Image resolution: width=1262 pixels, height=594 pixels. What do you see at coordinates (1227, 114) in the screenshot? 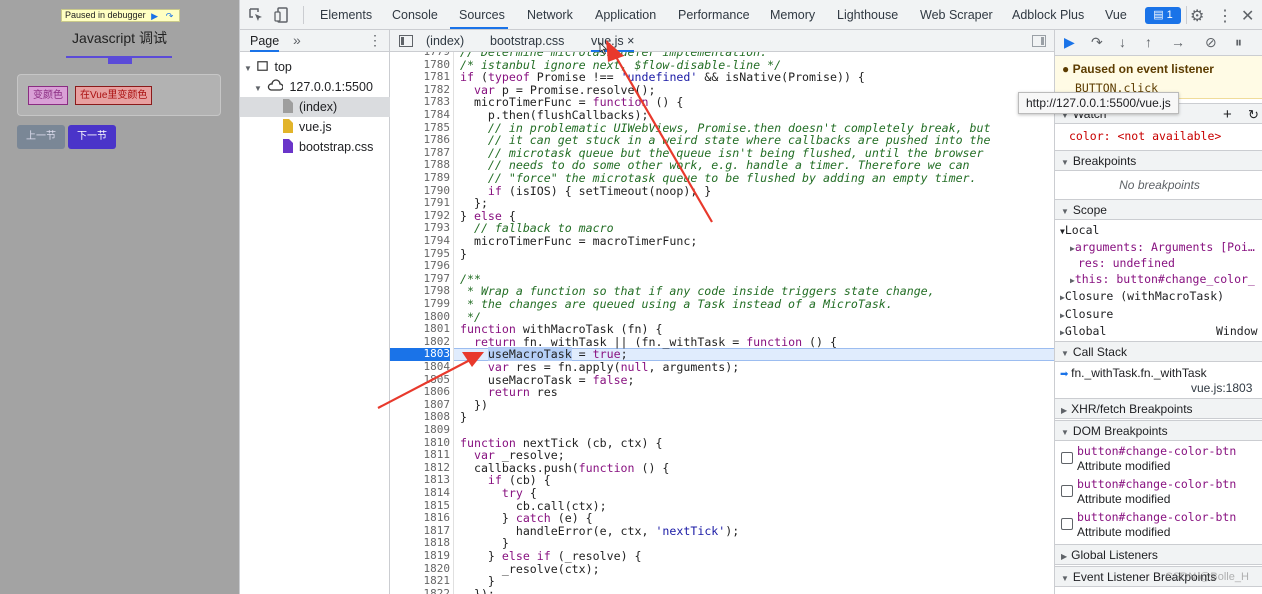
I see `add-watch-icon: +` at bounding box center [1227, 114].